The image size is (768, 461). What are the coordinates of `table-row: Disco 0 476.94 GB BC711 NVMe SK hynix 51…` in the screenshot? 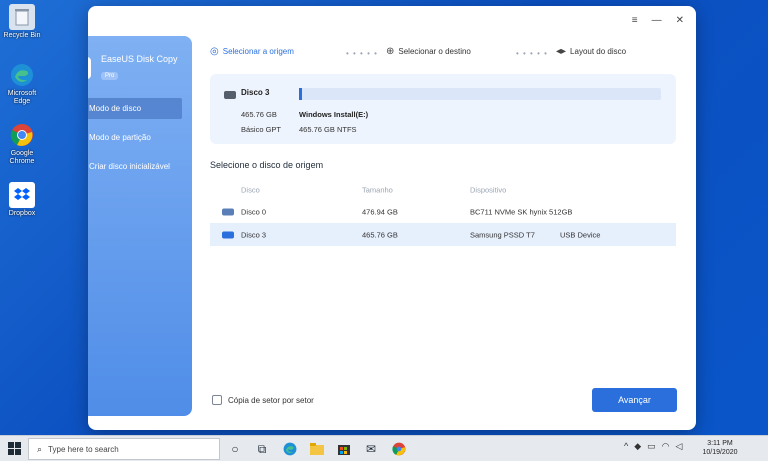 It's located at (443, 211).